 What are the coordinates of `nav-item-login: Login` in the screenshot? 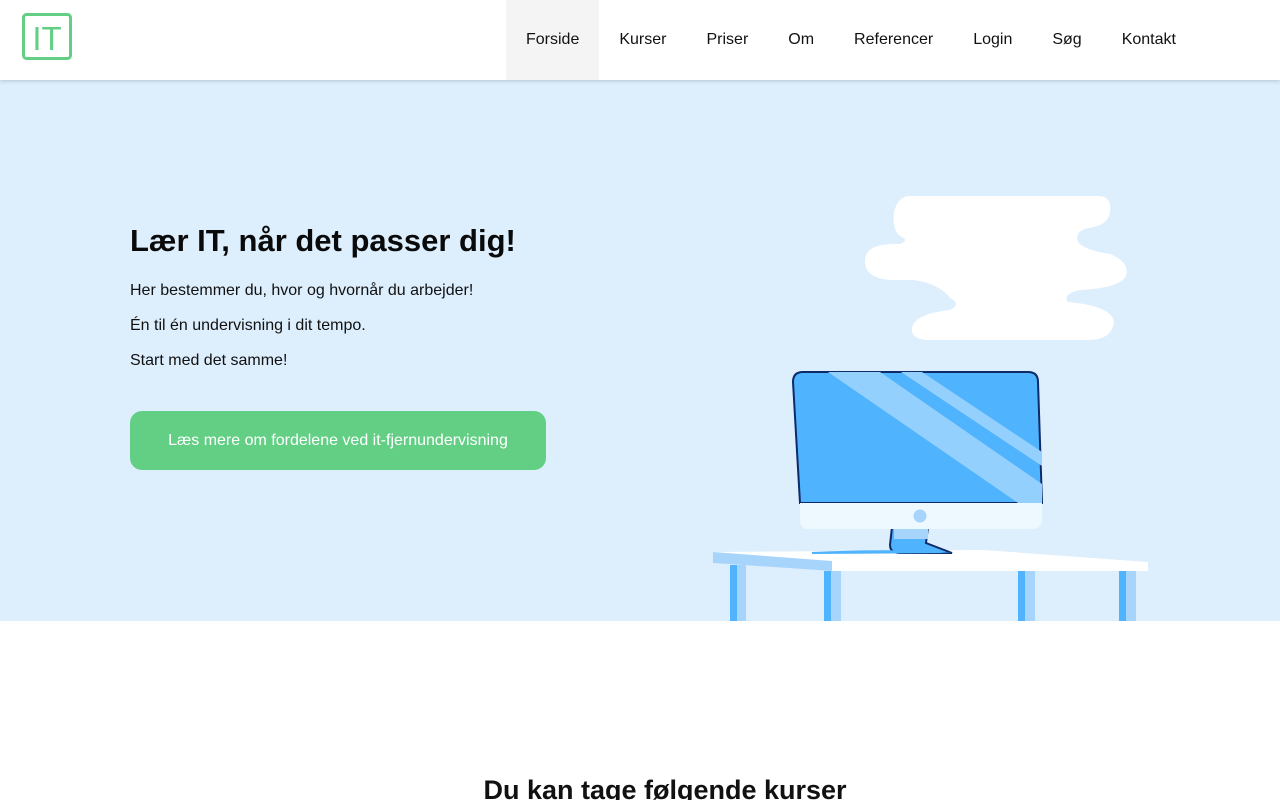 It's located at (992, 40).